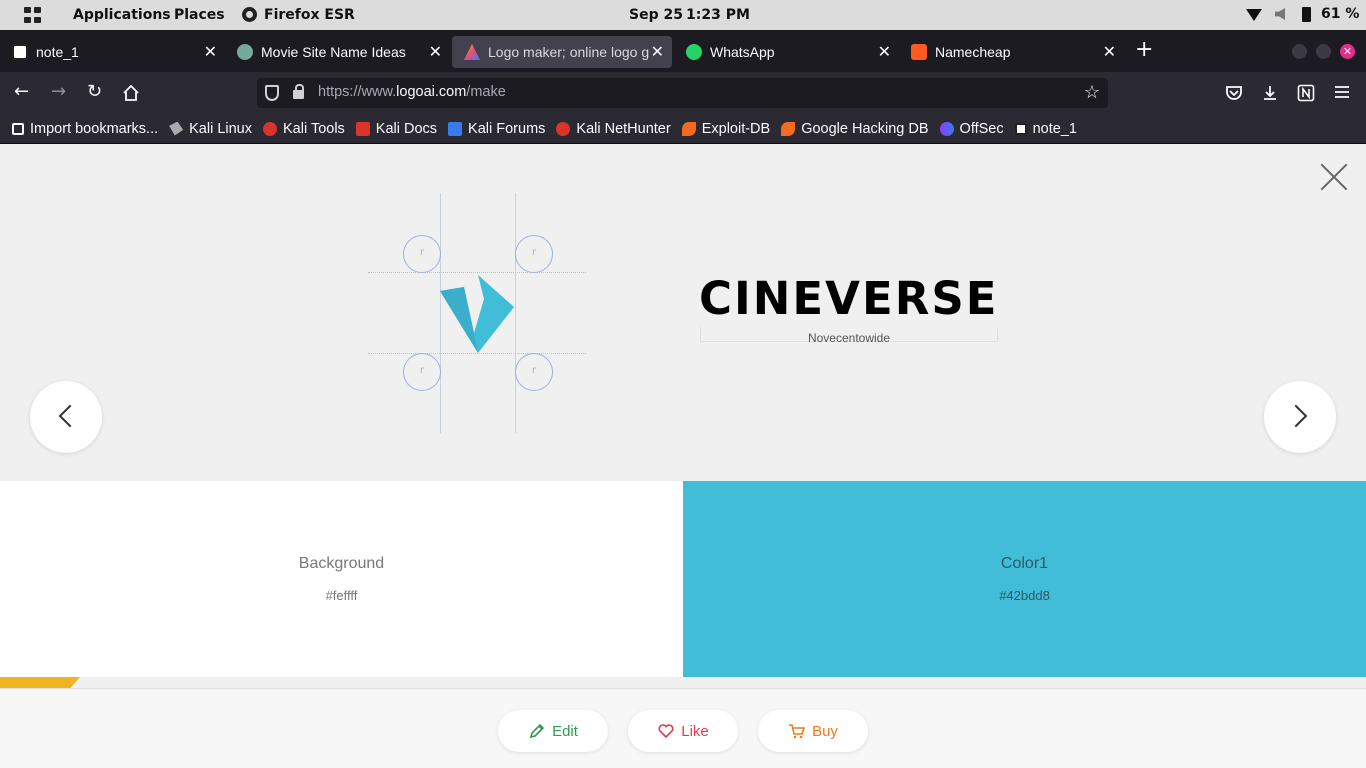 The height and width of the screenshot is (768, 1366). I want to click on bookmark-kali-linux: Kali Linux, so click(210, 129).